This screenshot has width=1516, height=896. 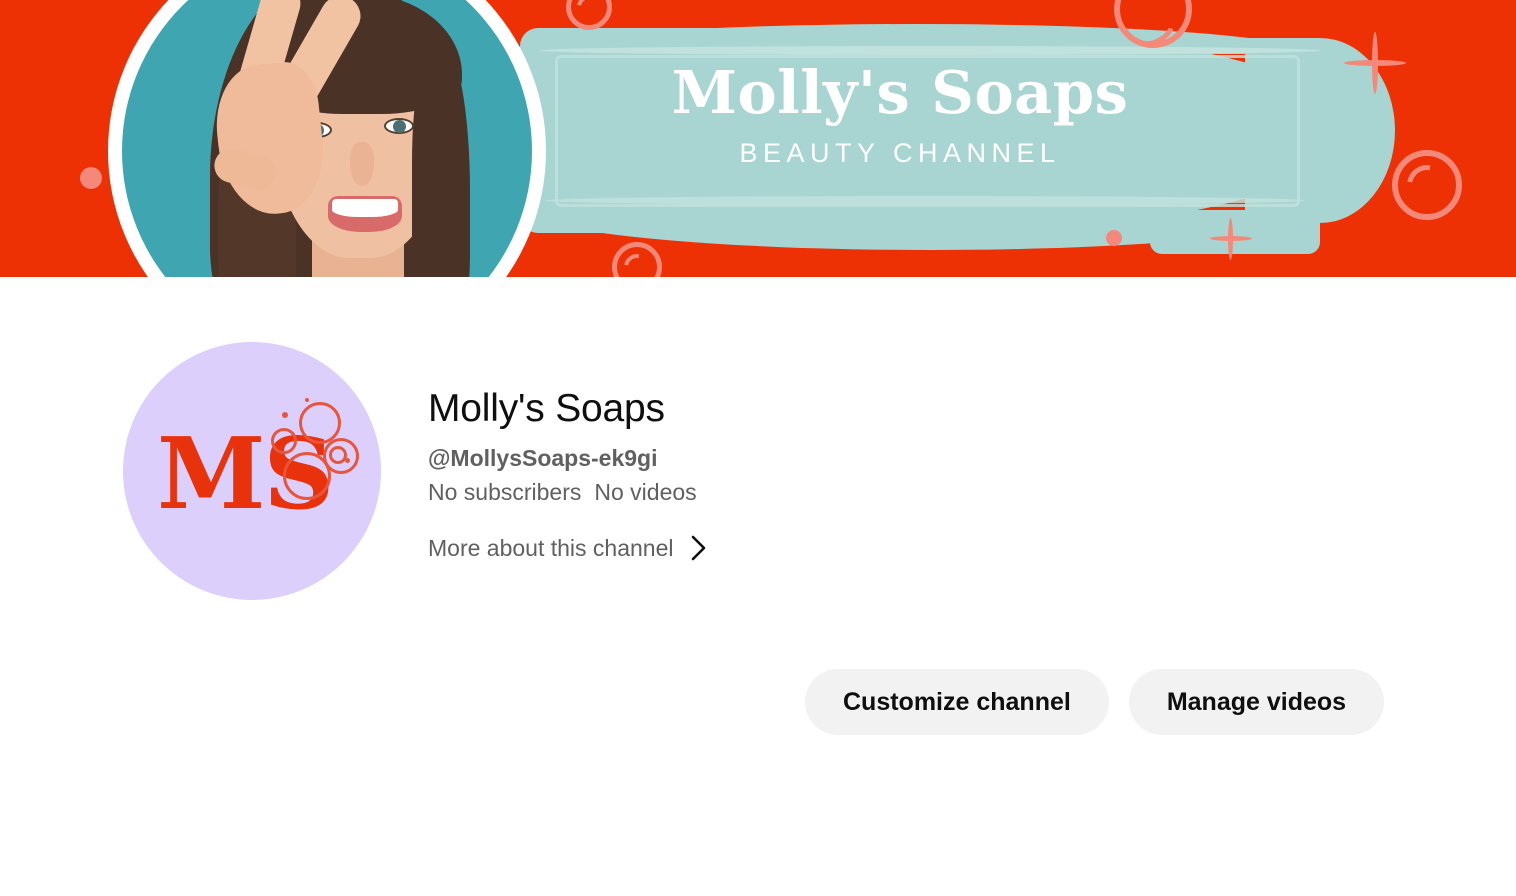 I want to click on customize-channel-button: Customize channel, so click(x=957, y=702).